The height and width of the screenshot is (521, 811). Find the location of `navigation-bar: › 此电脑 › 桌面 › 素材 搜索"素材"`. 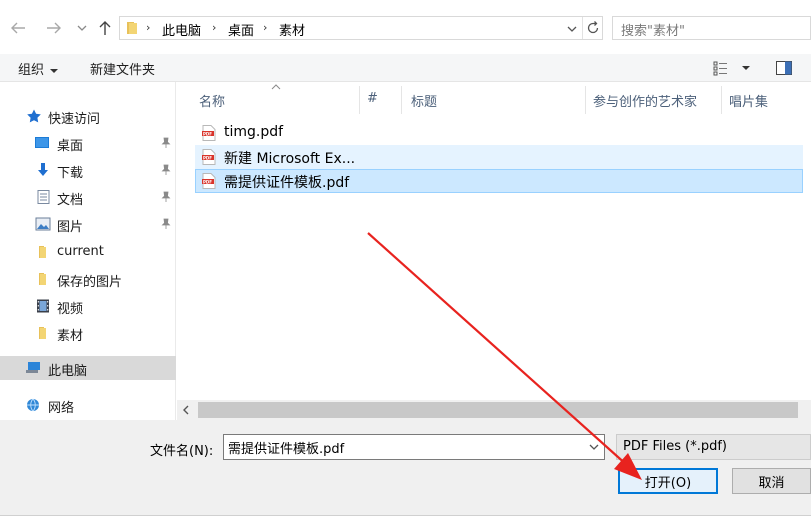

navigation-bar: › 此电脑 › 桌面 › 素材 搜索"素材" is located at coordinates (405, 27).